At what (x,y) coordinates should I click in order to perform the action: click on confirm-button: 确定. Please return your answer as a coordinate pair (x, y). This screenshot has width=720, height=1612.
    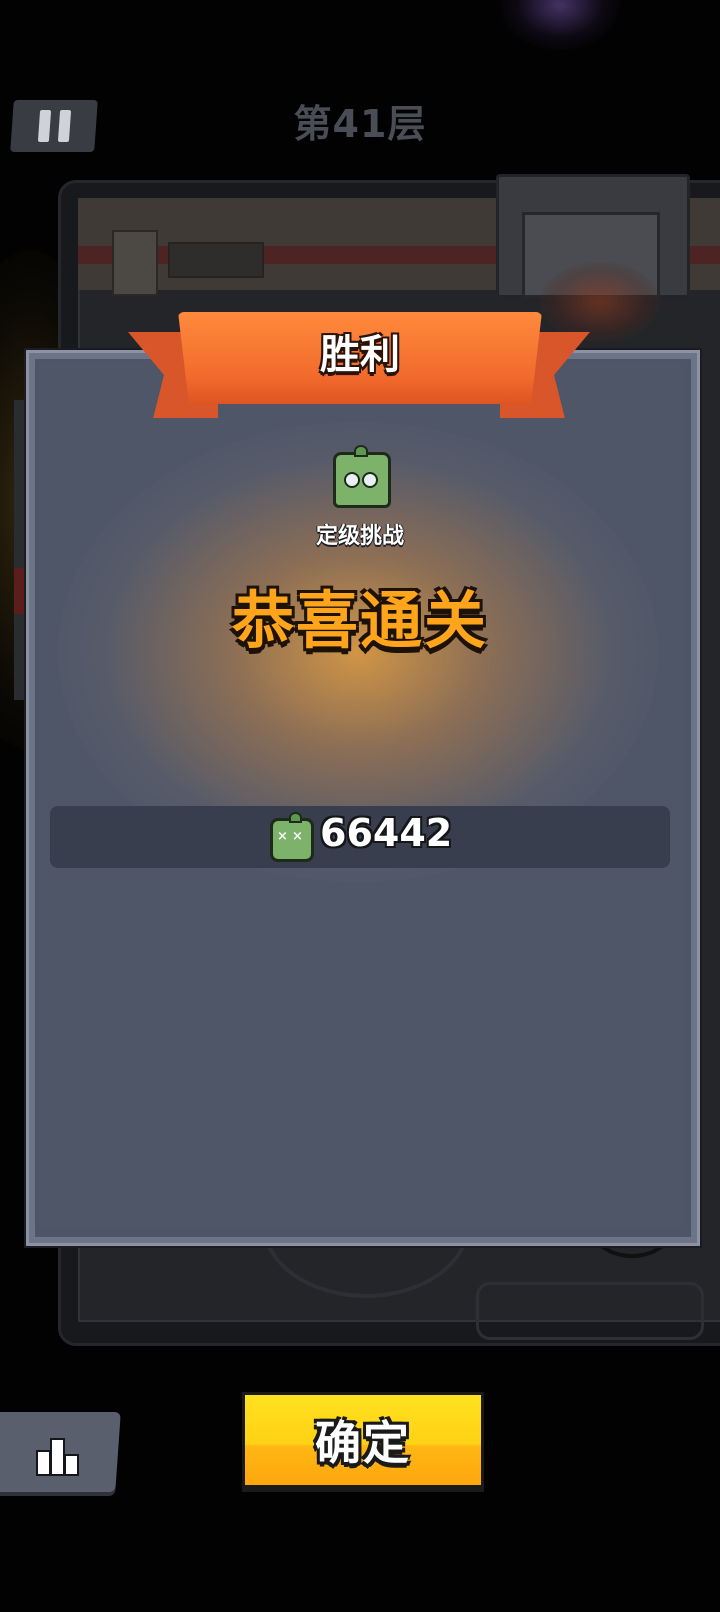
    Looking at the image, I should click on (363, 1440).